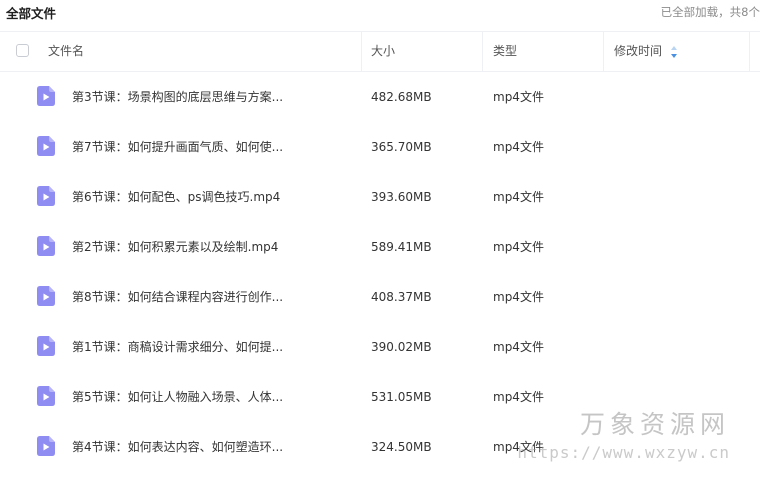  I want to click on file-row: 第1节课：商稿设计需求细分、如何提... 390.02MB mp4文件, so click(380, 347).